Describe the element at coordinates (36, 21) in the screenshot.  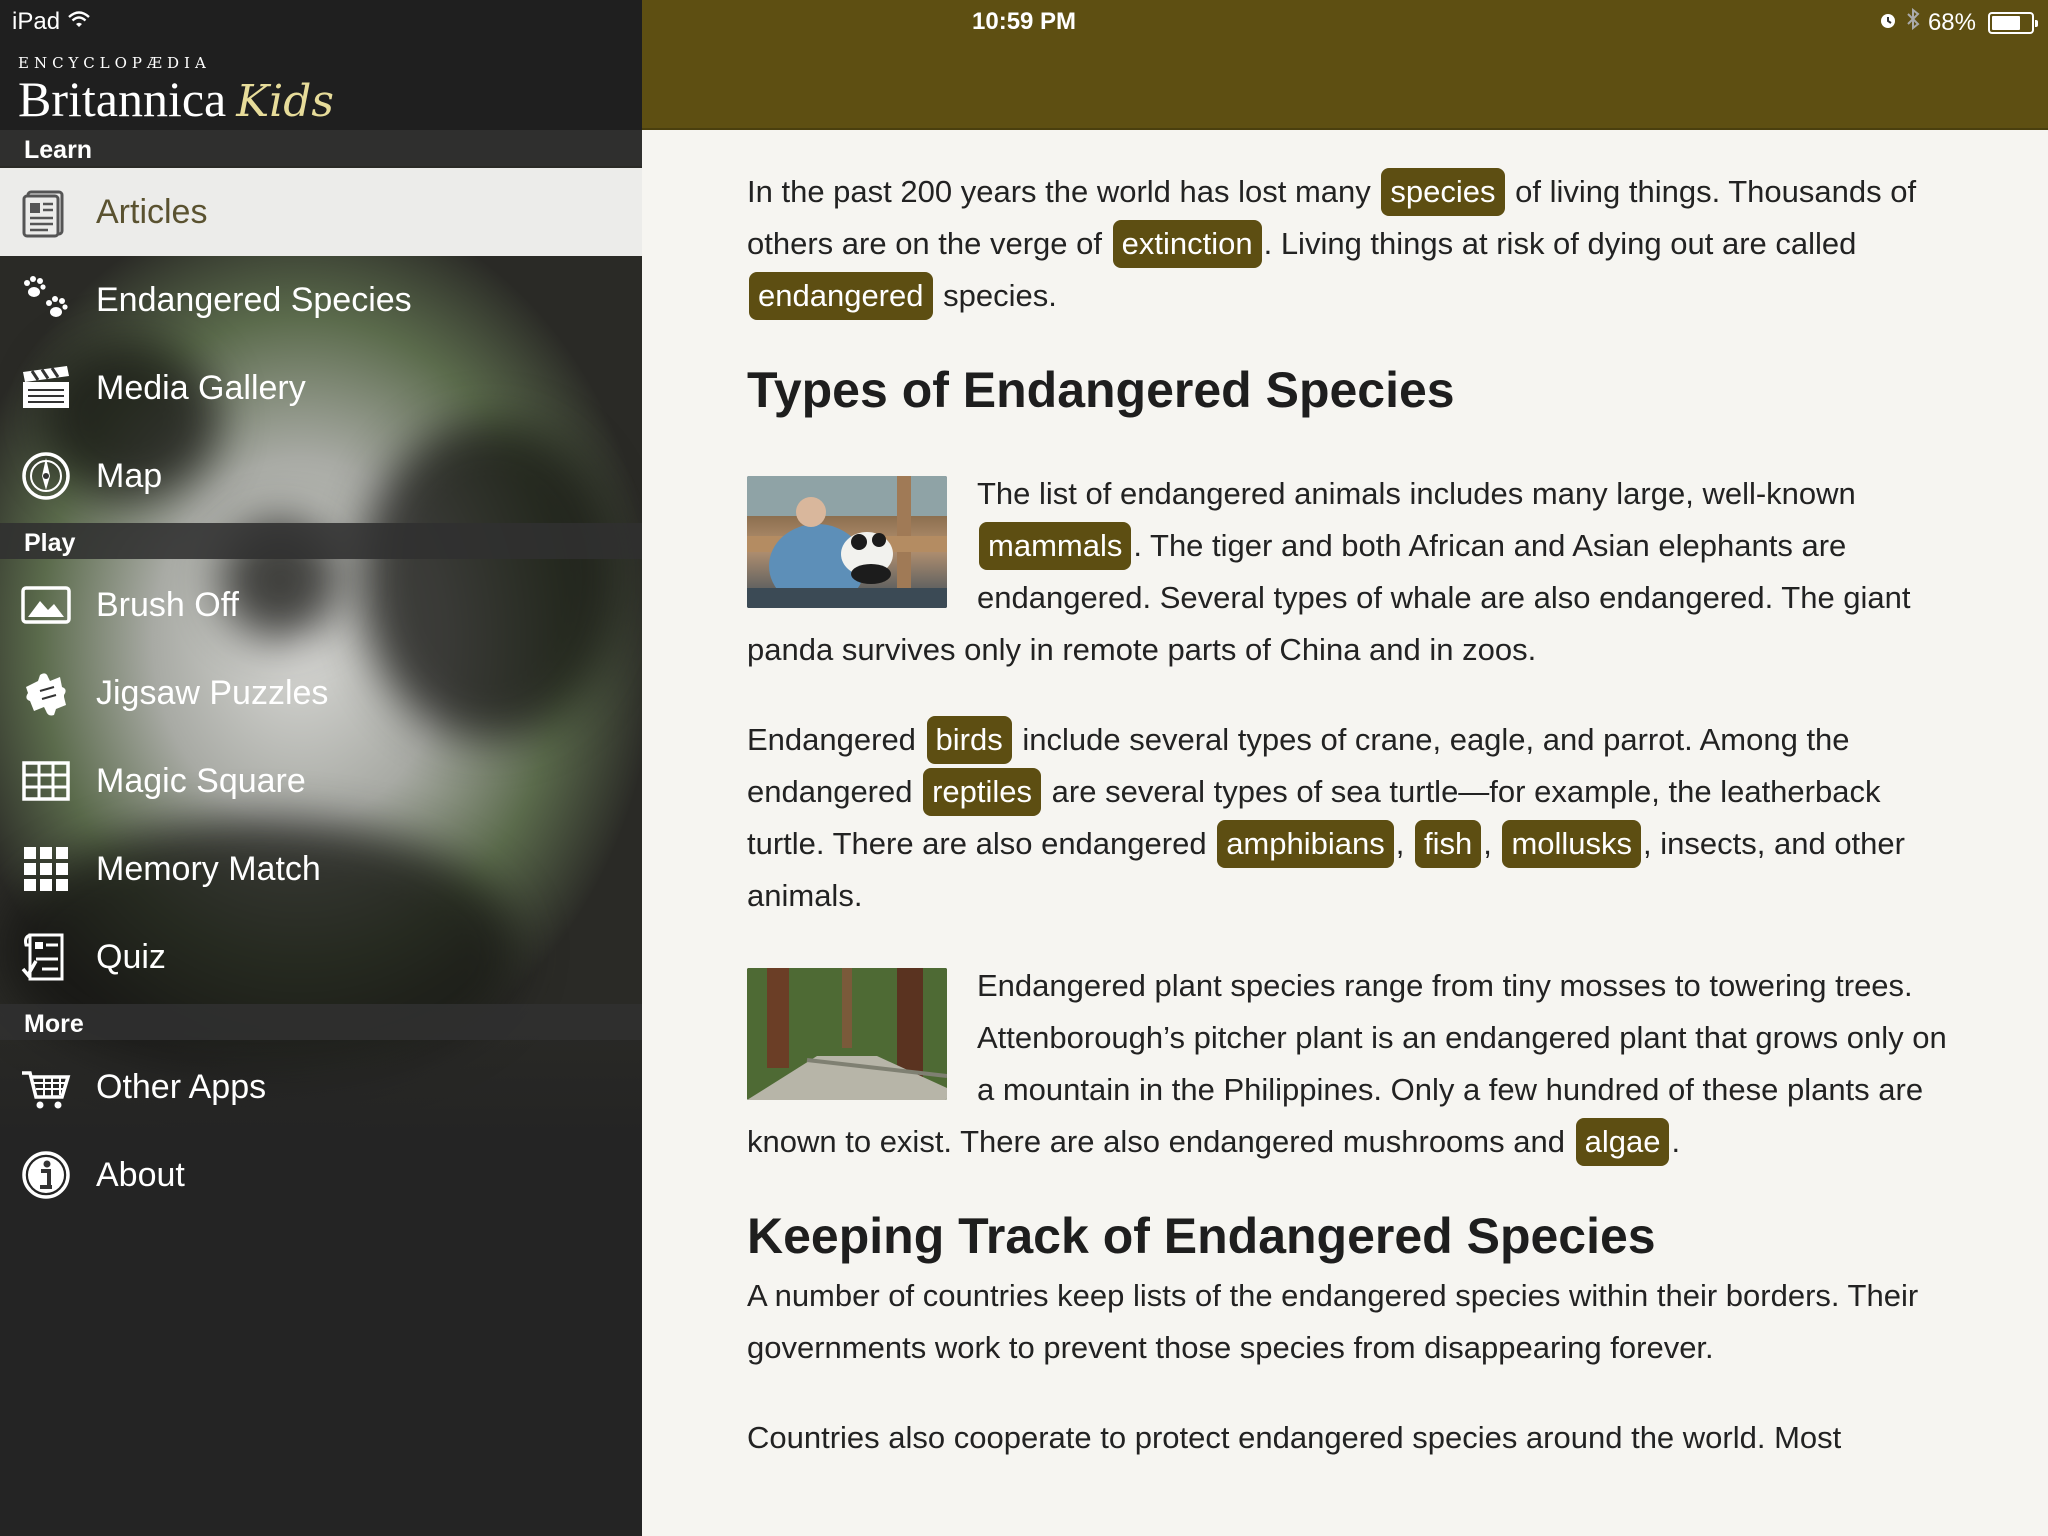
I see `device-name: iPad` at that location.